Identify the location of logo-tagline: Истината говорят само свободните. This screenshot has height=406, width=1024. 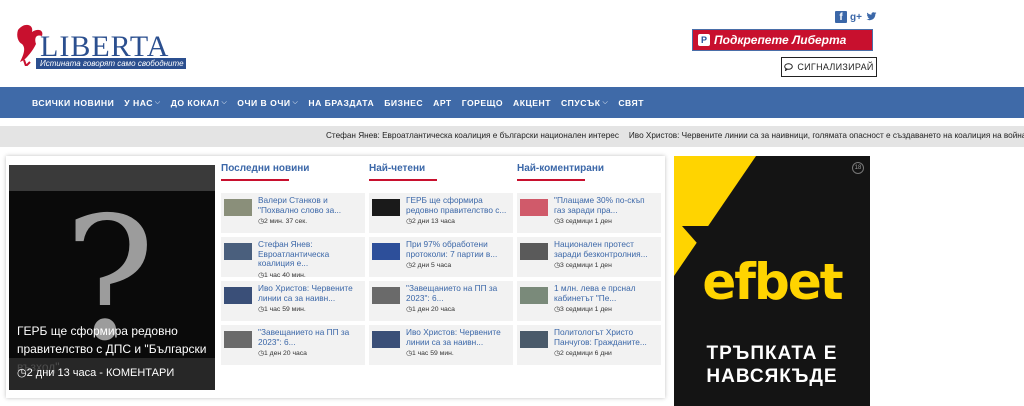
(111, 63).